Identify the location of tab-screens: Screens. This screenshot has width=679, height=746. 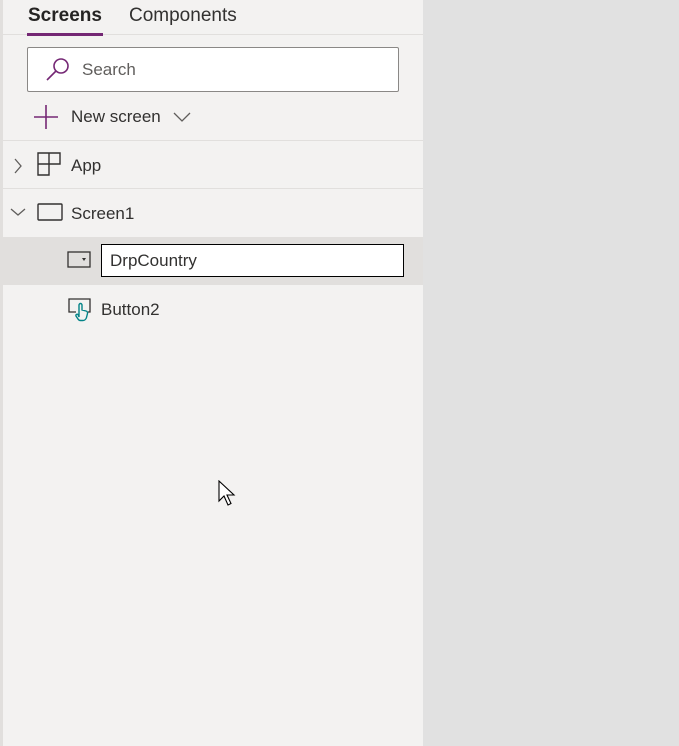
(65, 20).